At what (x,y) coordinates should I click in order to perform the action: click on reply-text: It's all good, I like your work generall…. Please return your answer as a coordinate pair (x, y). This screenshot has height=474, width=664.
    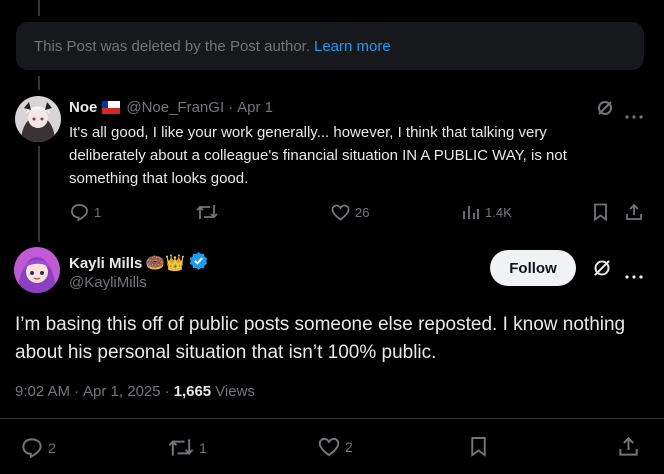
    Looking at the image, I should click on (318, 155).